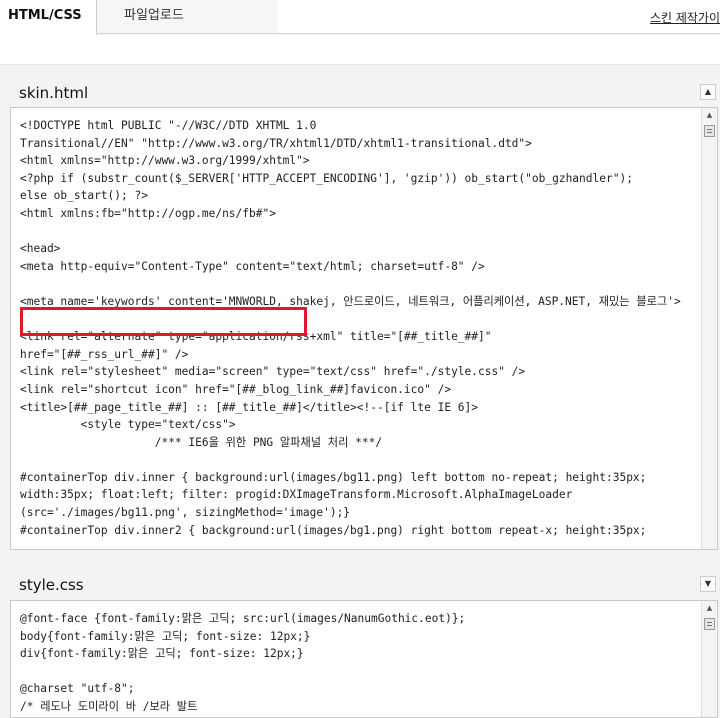 The width and height of the screenshot is (720, 718). Describe the element at coordinates (360, 17) in the screenshot. I see `tab-bar: HTML/CSS 파일업로드 스킨 제작가이` at that location.